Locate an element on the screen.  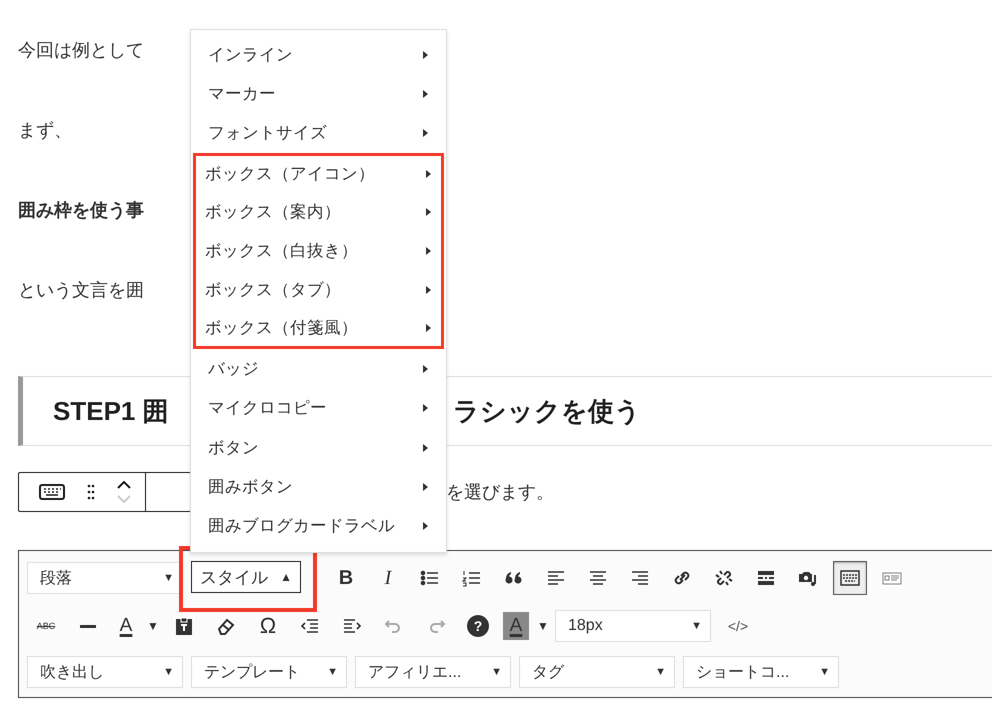
menu-item: ボタン is located at coordinates (318, 448).